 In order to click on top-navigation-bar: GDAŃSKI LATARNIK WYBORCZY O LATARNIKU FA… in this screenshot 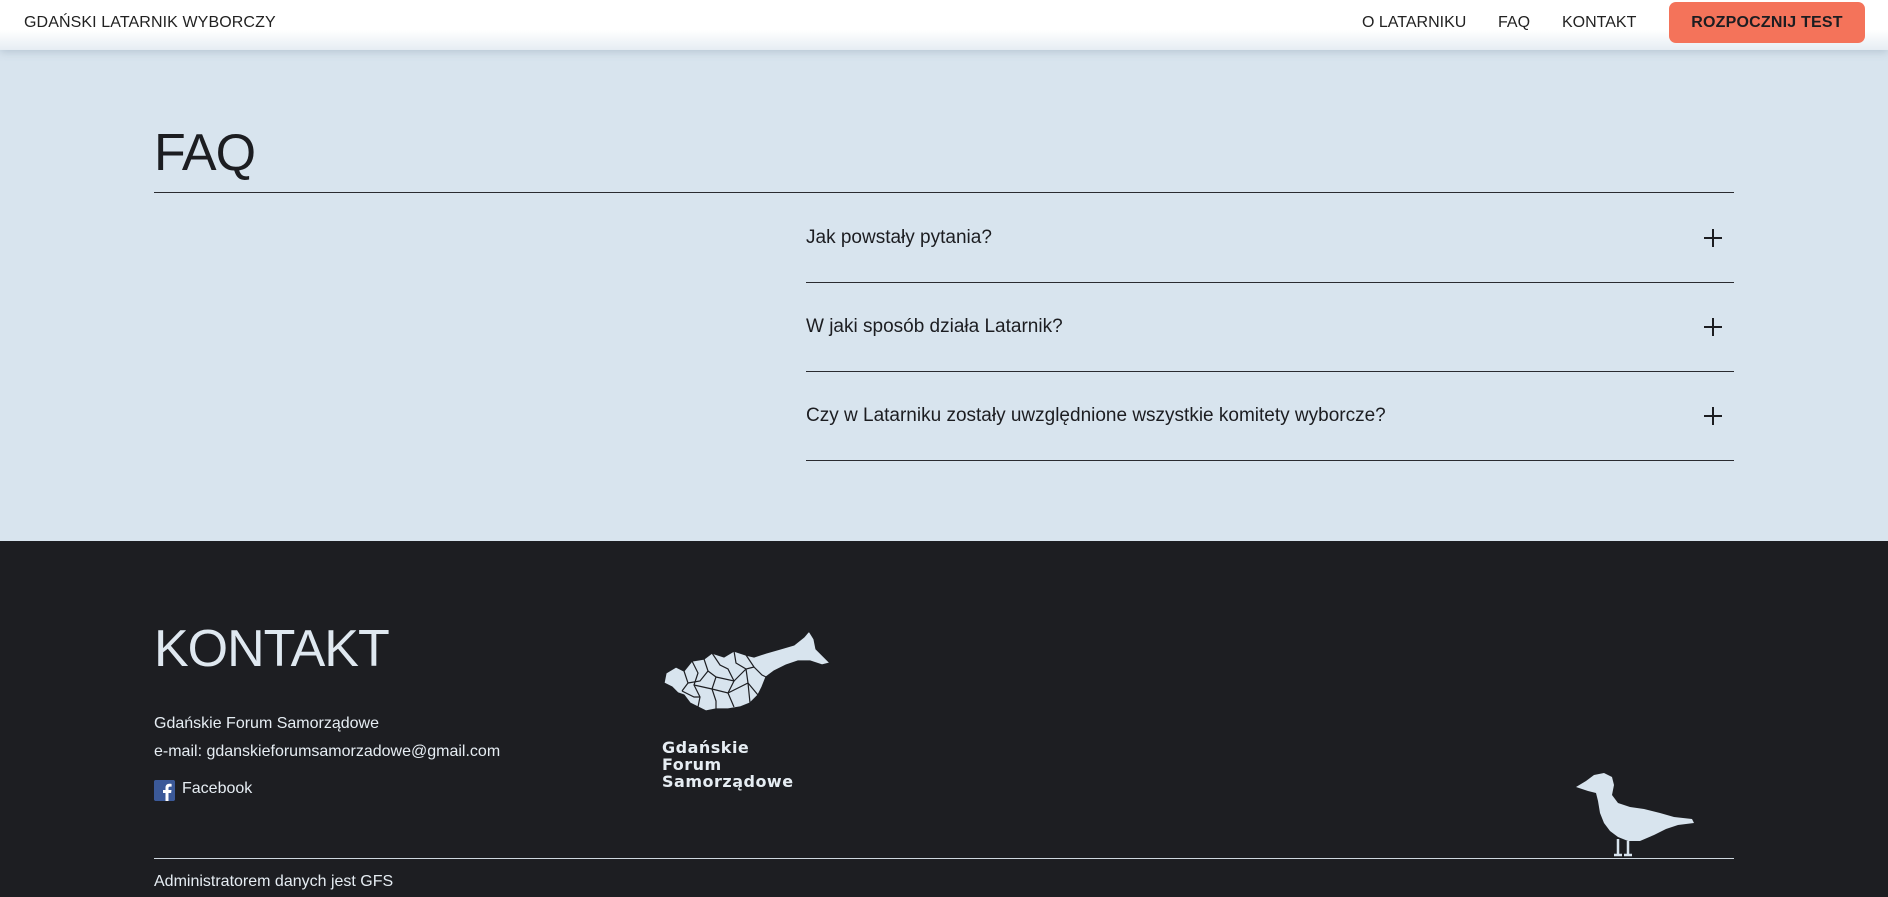, I will do `click(944, 25)`.